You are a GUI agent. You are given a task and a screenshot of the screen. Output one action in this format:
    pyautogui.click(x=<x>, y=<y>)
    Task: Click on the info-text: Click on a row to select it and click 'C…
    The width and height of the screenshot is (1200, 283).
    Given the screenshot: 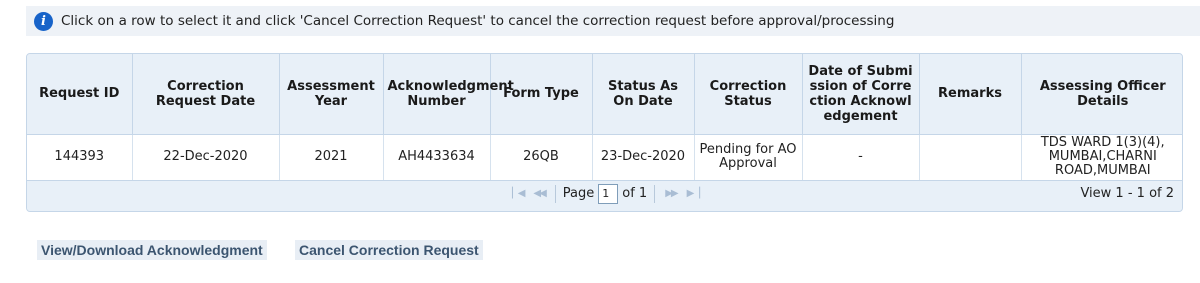 What is the action you would take?
    pyautogui.click(x=478, y=21)
    